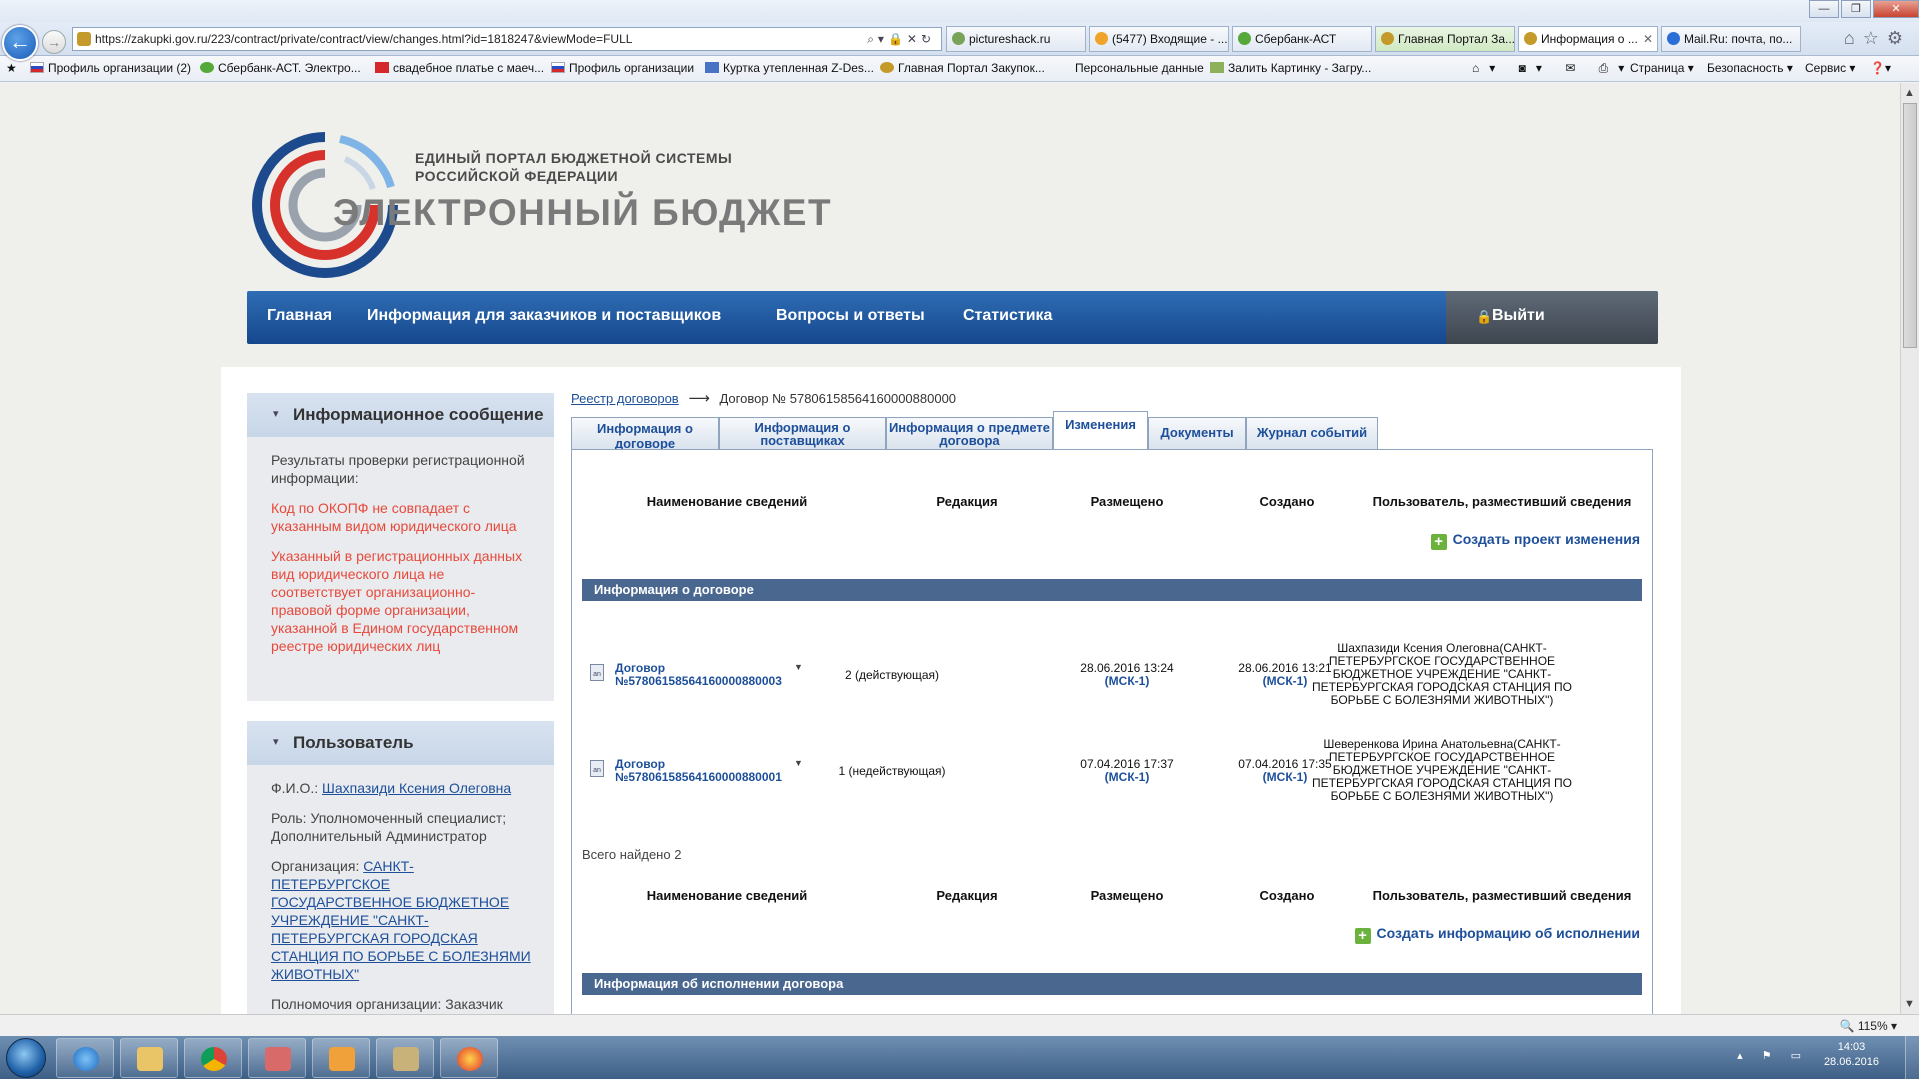  I want to click on media-player-icon, so click(342, 1059).